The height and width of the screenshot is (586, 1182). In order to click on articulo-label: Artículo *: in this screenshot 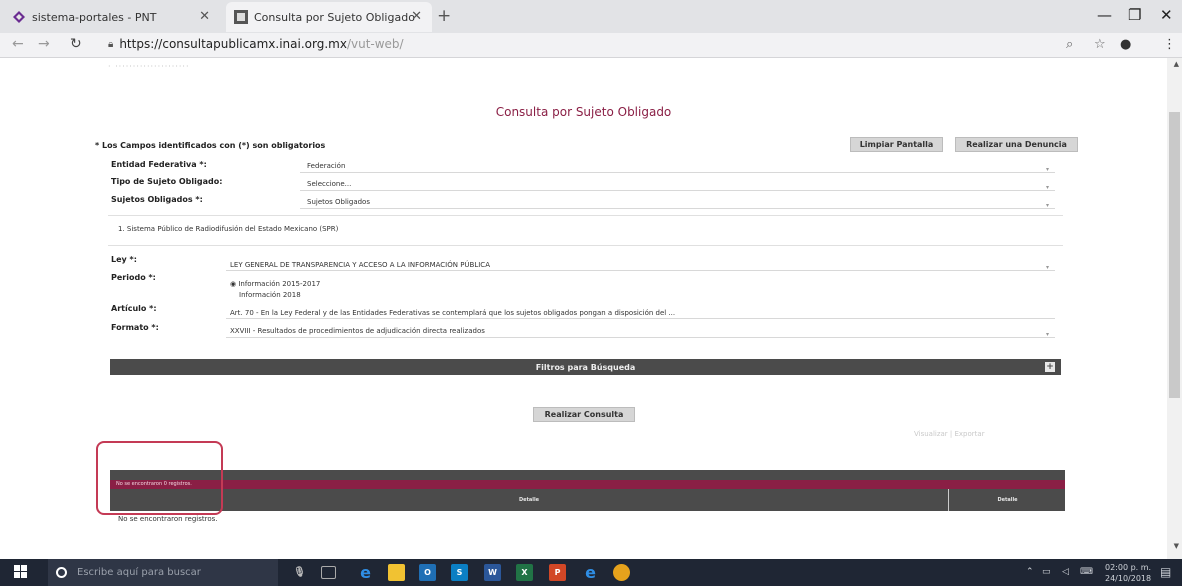, I will do `click(134, 308)`.